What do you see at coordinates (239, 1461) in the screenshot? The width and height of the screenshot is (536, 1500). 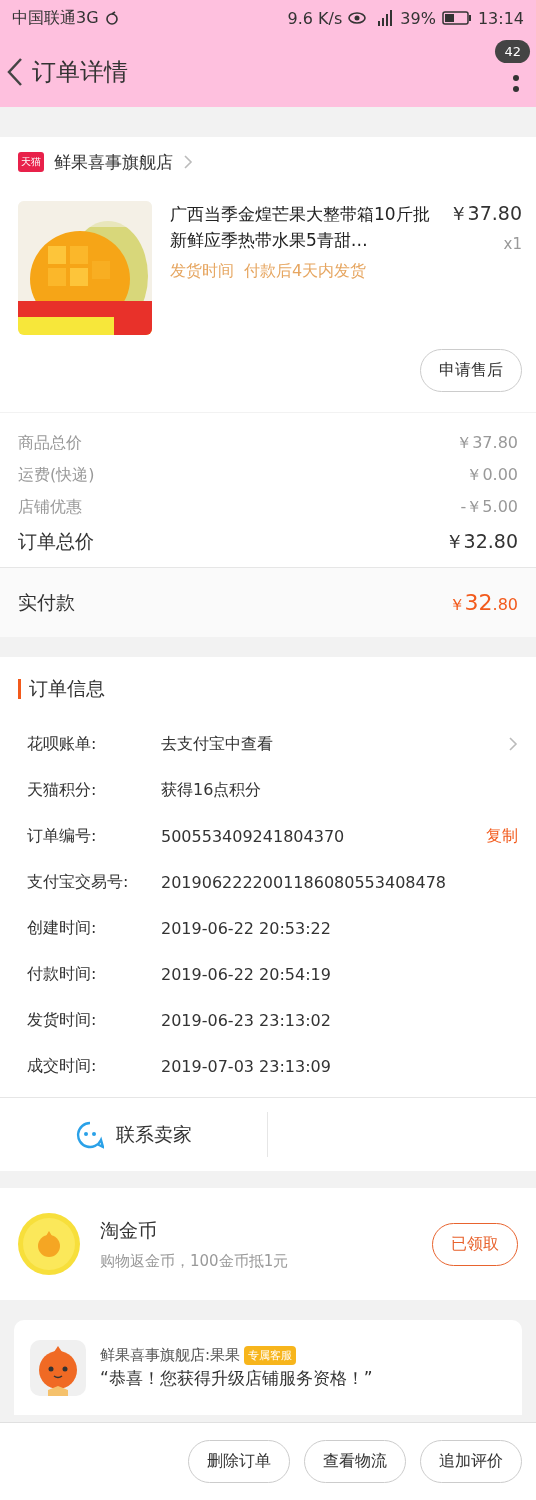 I see `order-action-button: 删除订单` at bounding box center [239, 1461].